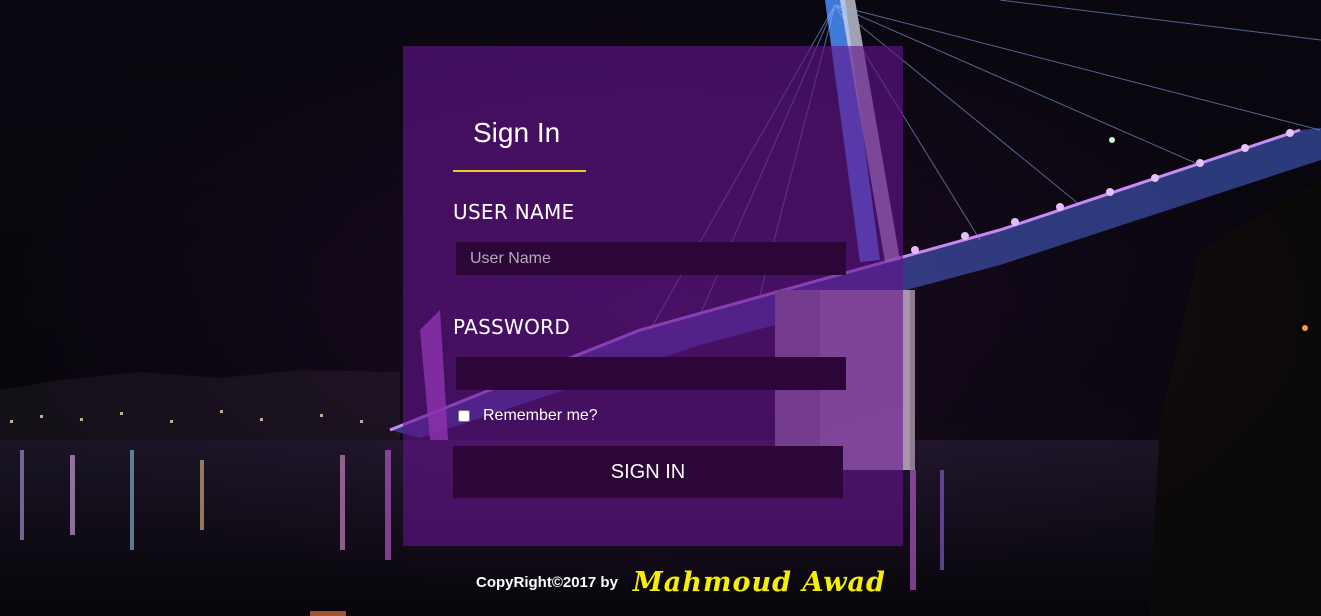 Image resolution: width=1321 pixels, height=616 pixels. I want to click on bottom-edge-strip, so click(328, 613).